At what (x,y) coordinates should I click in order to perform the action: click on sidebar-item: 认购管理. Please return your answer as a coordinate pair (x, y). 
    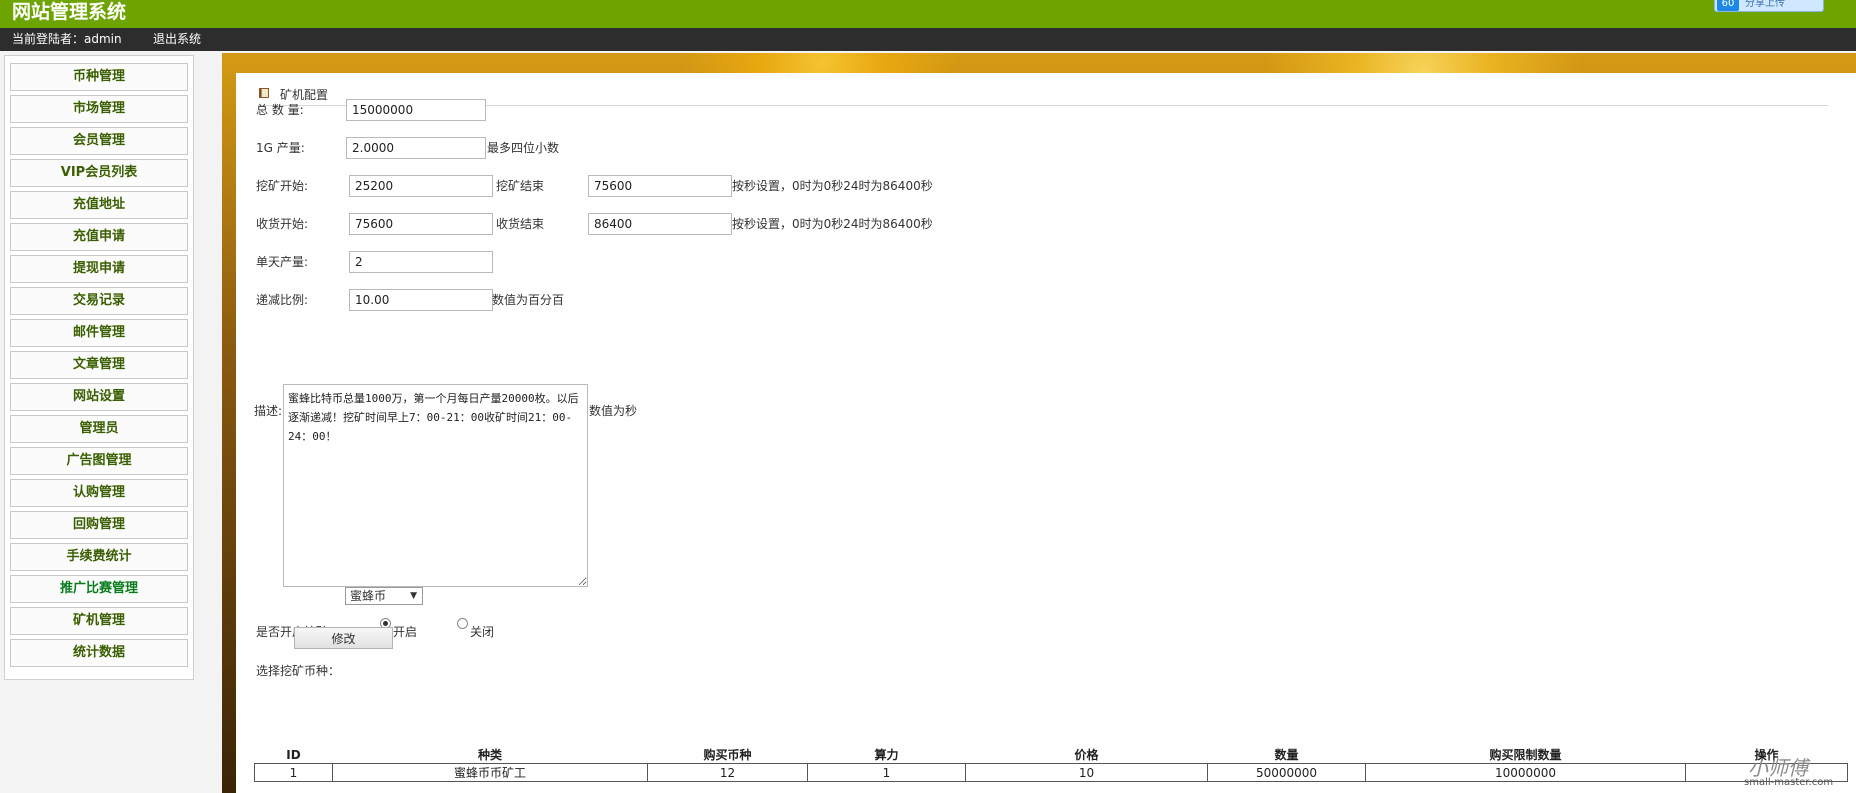
    Looking at the image, I should click on (99, 493).